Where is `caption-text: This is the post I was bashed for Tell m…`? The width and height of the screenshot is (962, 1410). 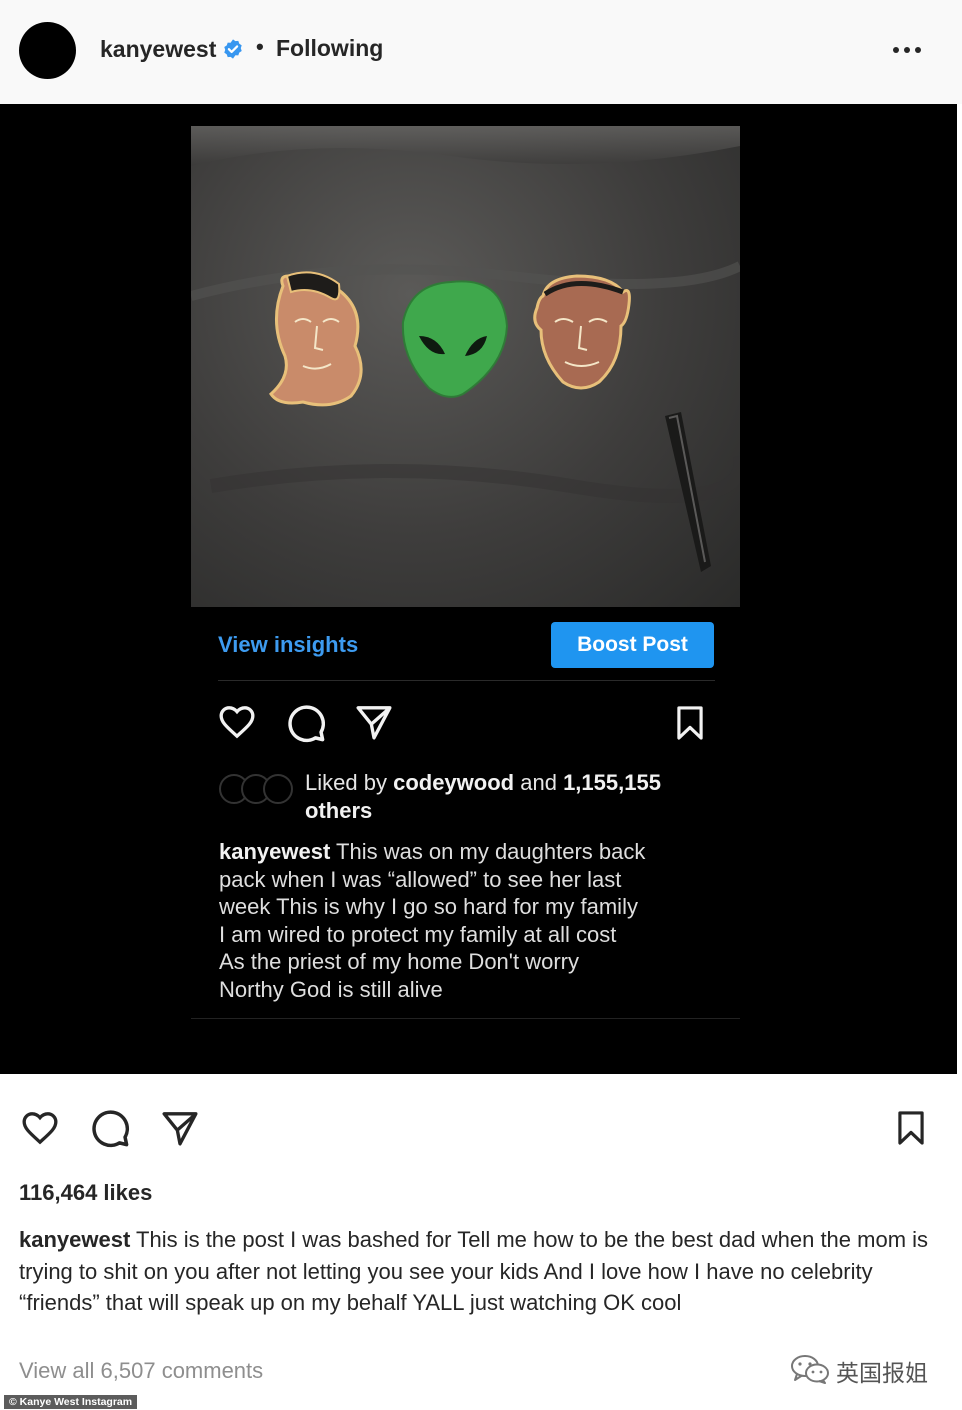
caption-text: This is the post I was bashed for Tell m… is located at coordinates (474, 1271).